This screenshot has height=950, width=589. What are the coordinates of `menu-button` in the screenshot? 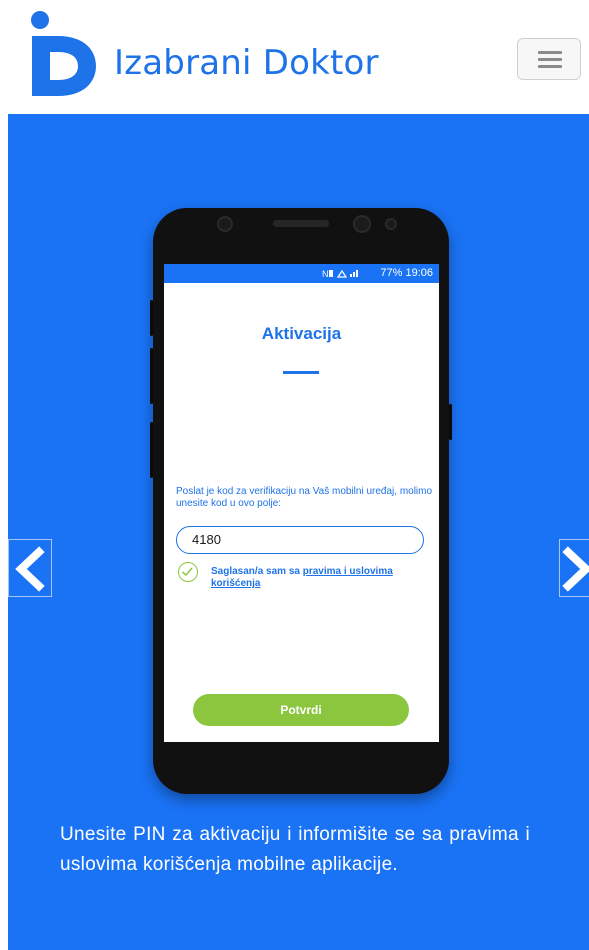 It's located at (549, 59).